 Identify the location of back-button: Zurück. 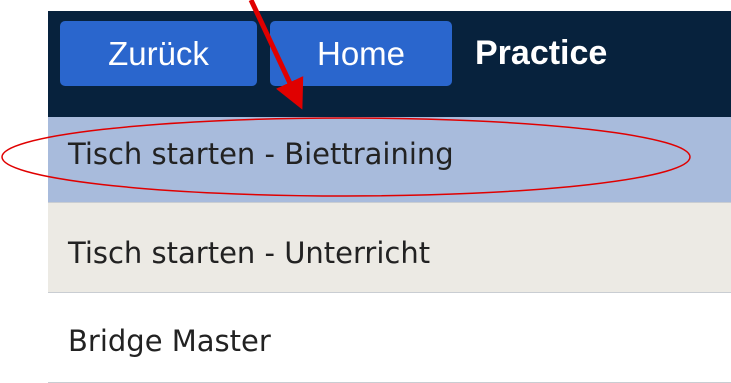
(158, 53).